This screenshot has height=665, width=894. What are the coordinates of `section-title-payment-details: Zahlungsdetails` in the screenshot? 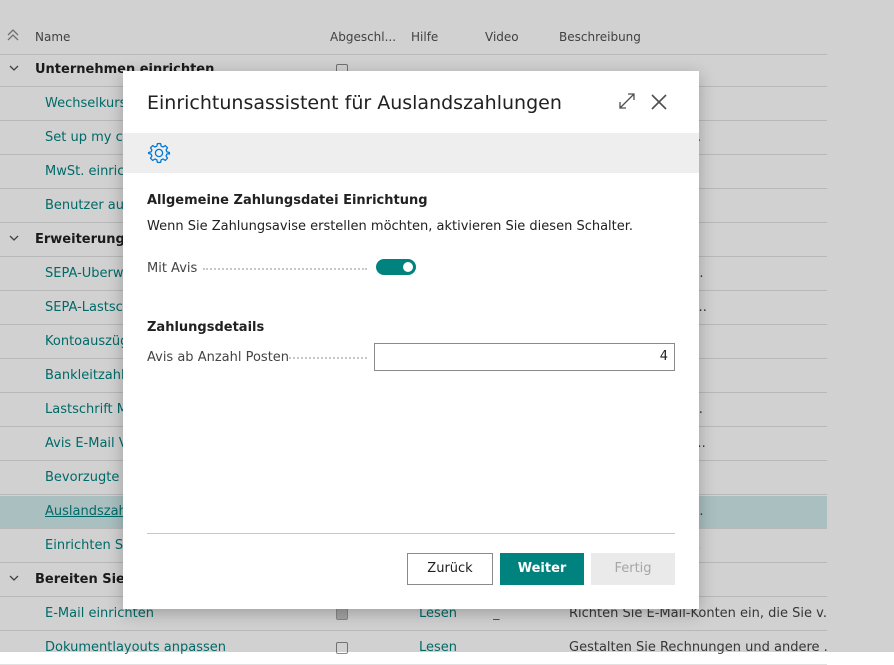 It's located at (206, 327).